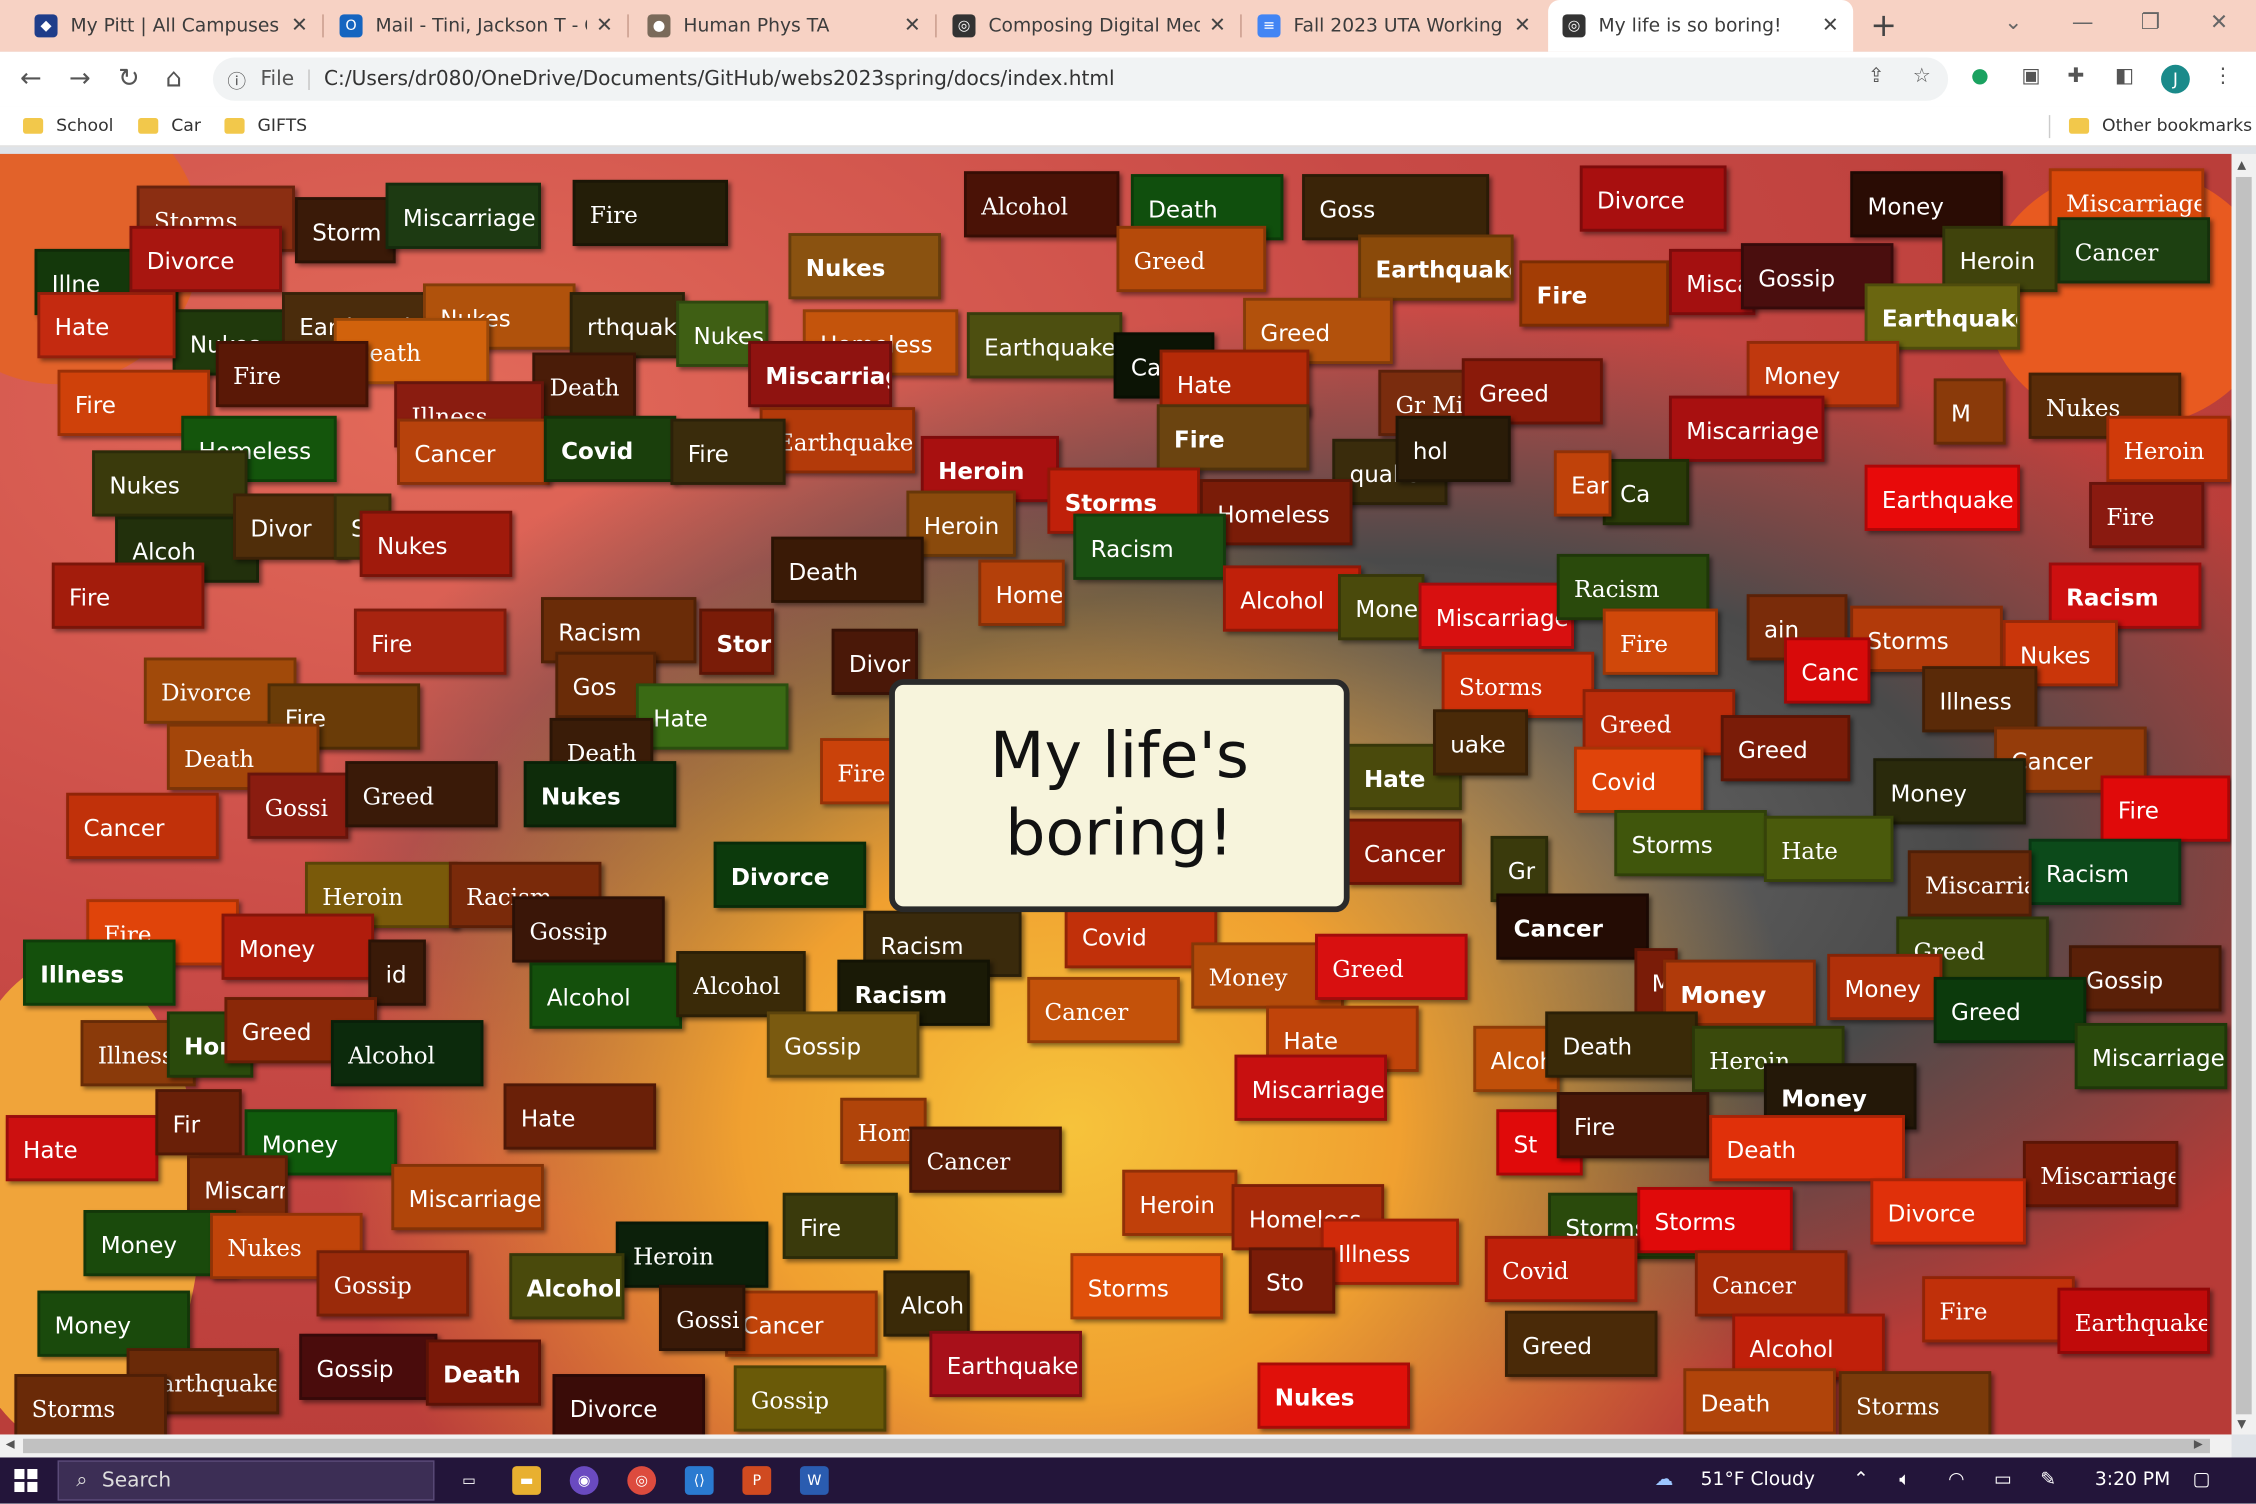 The height and width of the screenshot is (1504, 2256). I want to click on new-tab-button: +, so click(1883, 27).